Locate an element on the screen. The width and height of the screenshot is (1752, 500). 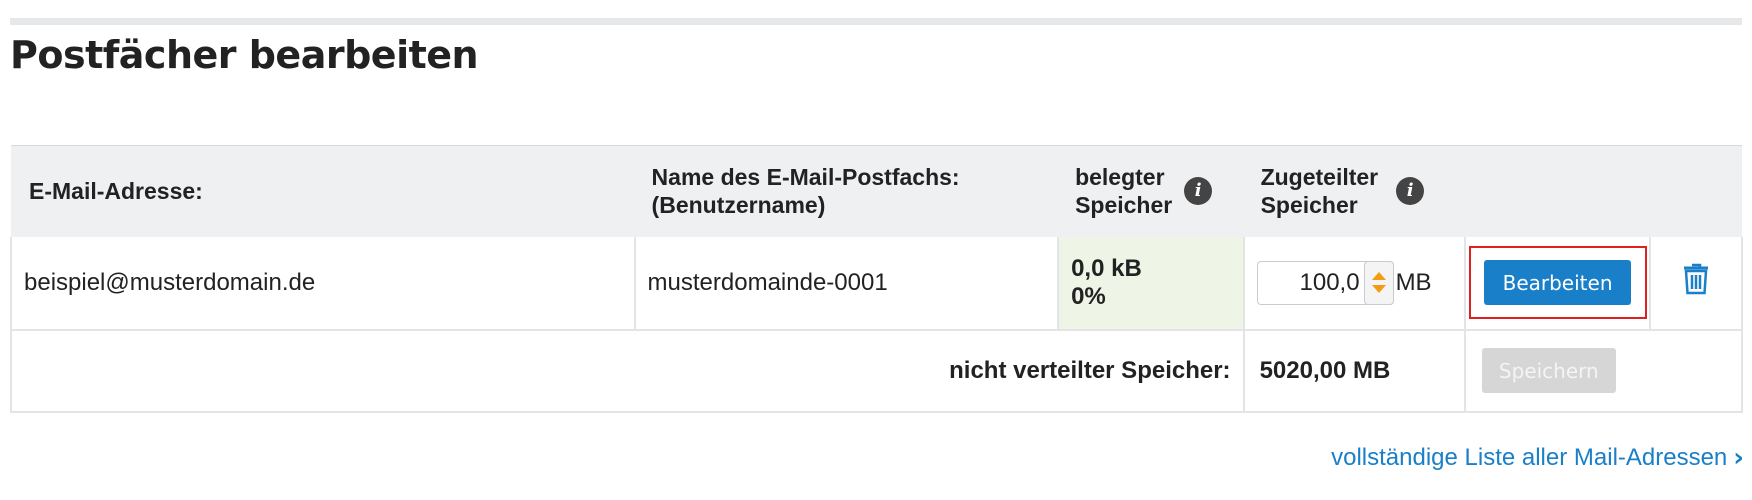
full-list-link: vollständige Liste aller Mail-Adressen › is located at coordinates (1537, 458).